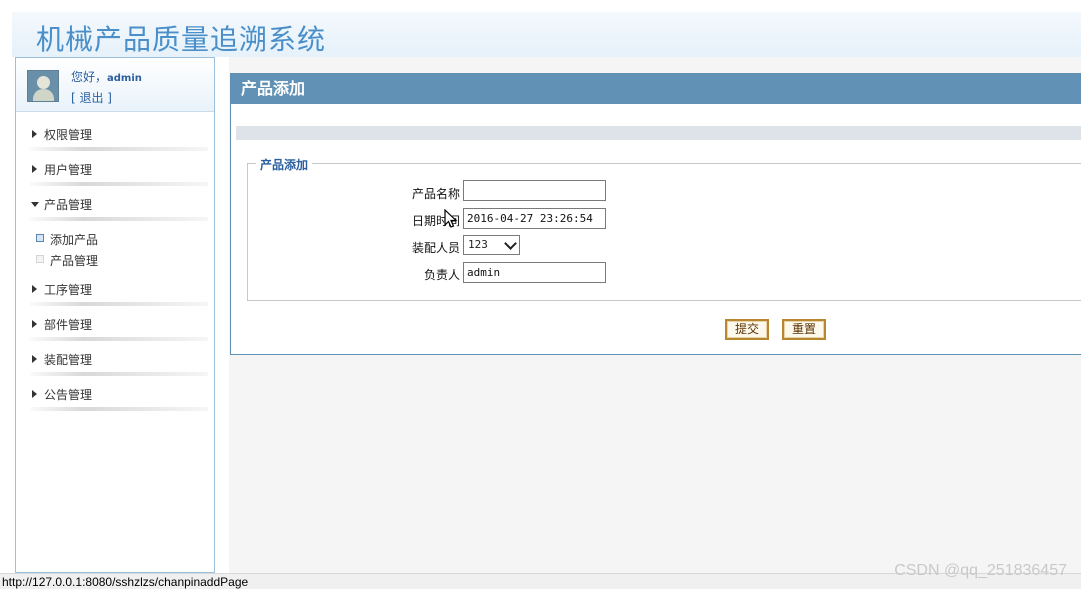 This screenshot has width=1081, height=589. Describe the element at coordinates (68, 395) in the screenshot. I see `sidebar-item-label: 公告管理` at that location.